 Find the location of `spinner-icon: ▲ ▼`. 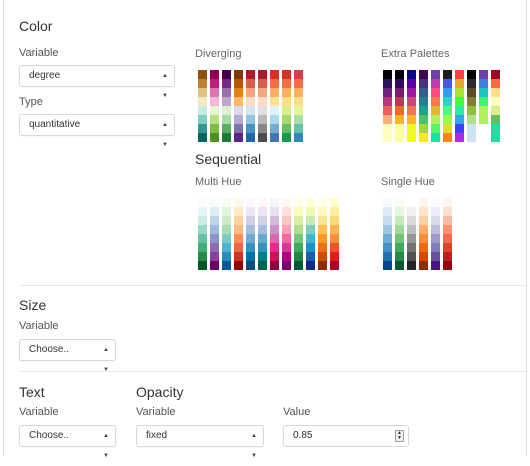

spinner-icon: ▲ ▼ is located at coordinates (399, 436).